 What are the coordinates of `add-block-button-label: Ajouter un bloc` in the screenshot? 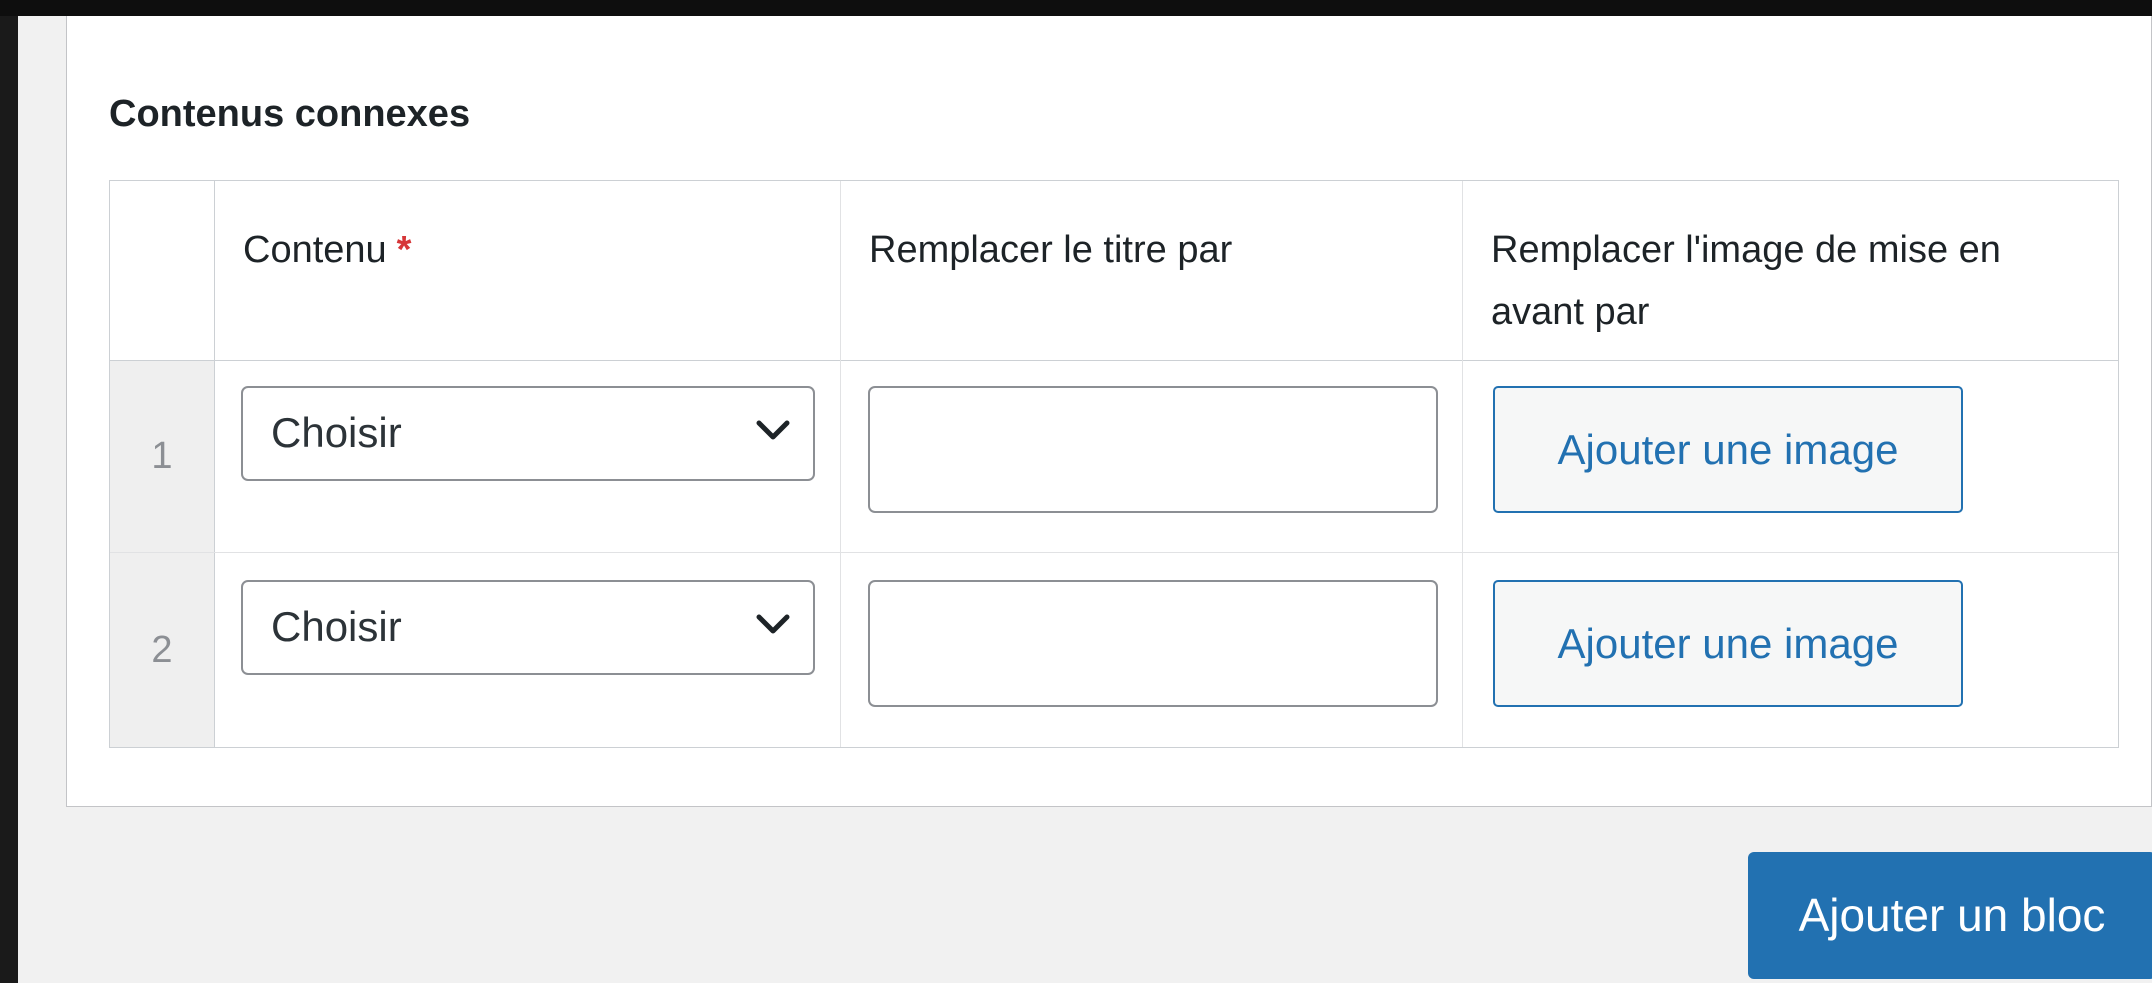 It's located at (1952, 915).